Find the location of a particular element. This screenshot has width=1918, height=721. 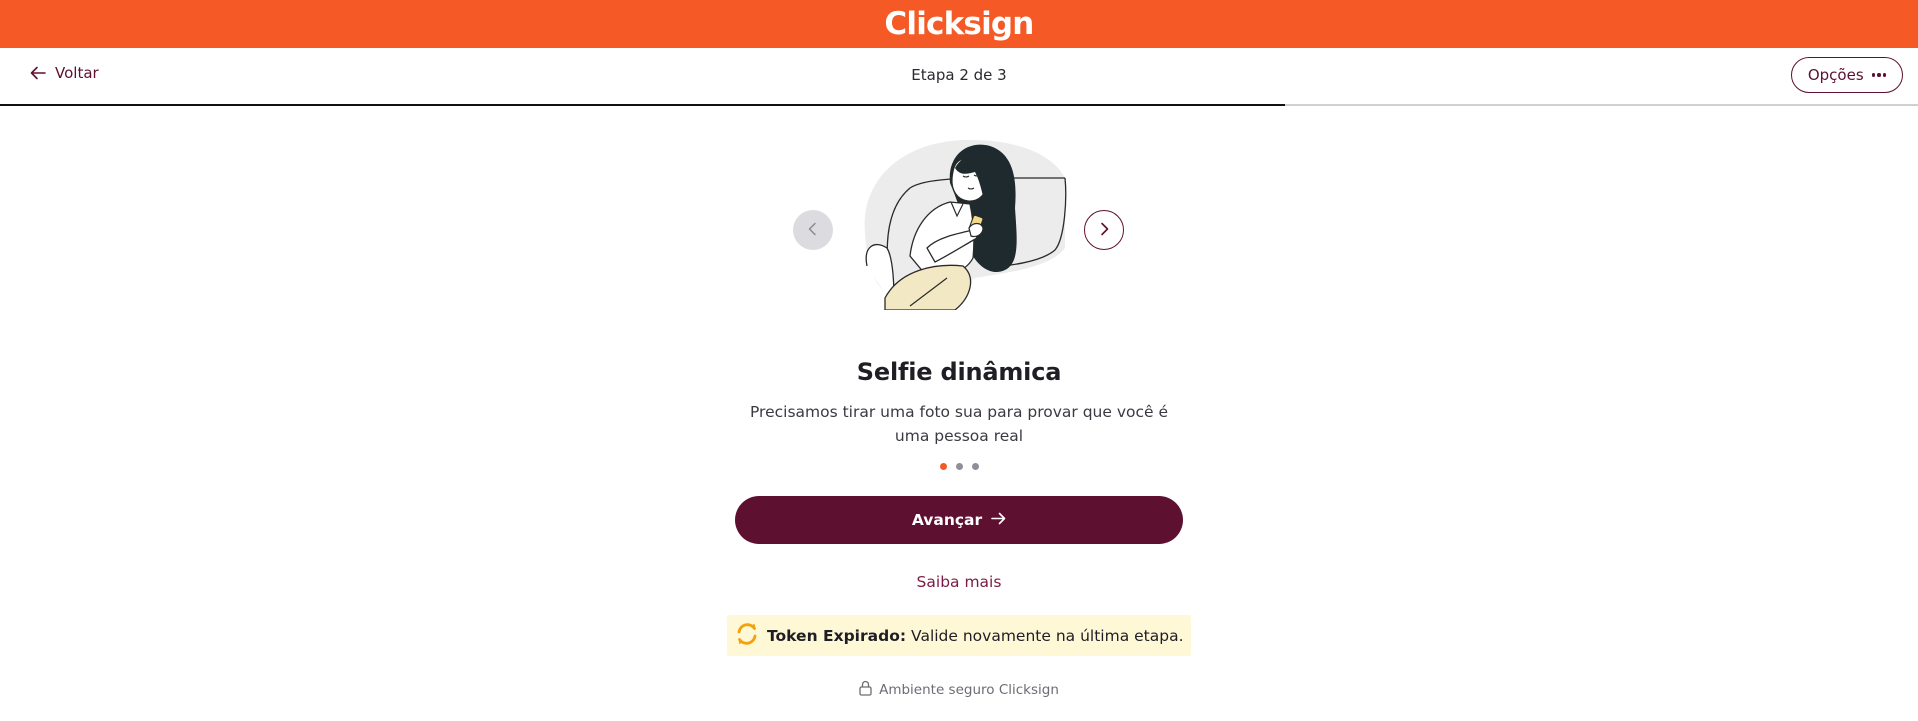

learn-more-link: Saiba mais is located at coordinates (959, 582).